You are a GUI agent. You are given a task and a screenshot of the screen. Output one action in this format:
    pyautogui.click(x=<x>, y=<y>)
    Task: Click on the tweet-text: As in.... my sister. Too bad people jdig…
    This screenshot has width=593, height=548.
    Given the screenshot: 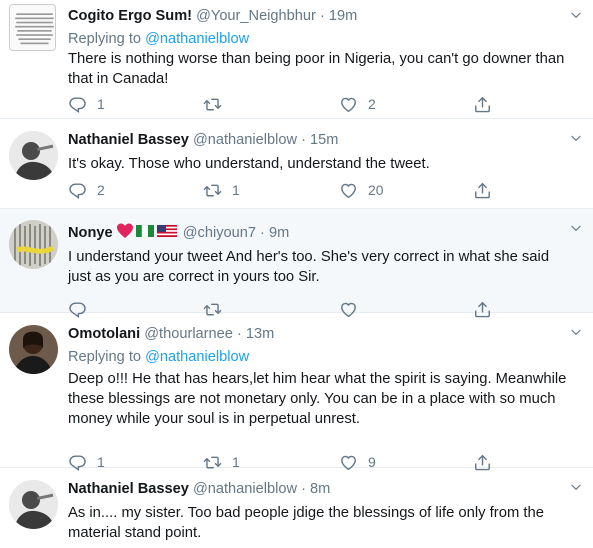 What is the action you would take?
    pyautogui.click(x=324, y=523)
    